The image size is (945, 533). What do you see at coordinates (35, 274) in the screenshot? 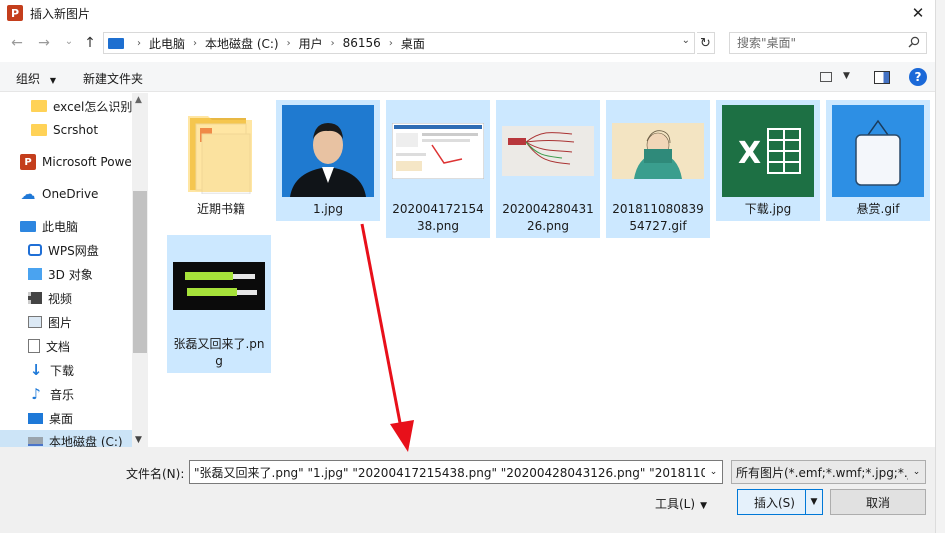
I see `3d-objects-icon` at bounding box center [35, 274].